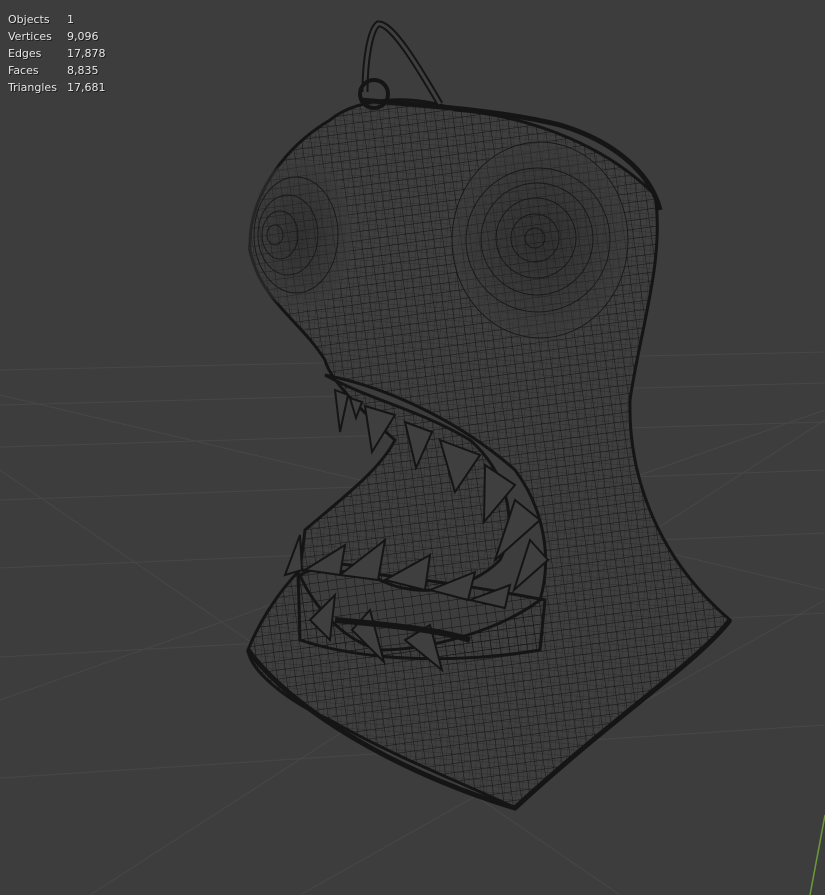 This screenshot has width=825, height=895. What do you see at coordinates (32, 87) in the screenshot?
I see `stat-label: Triangles` at bounding box center [32, 87].